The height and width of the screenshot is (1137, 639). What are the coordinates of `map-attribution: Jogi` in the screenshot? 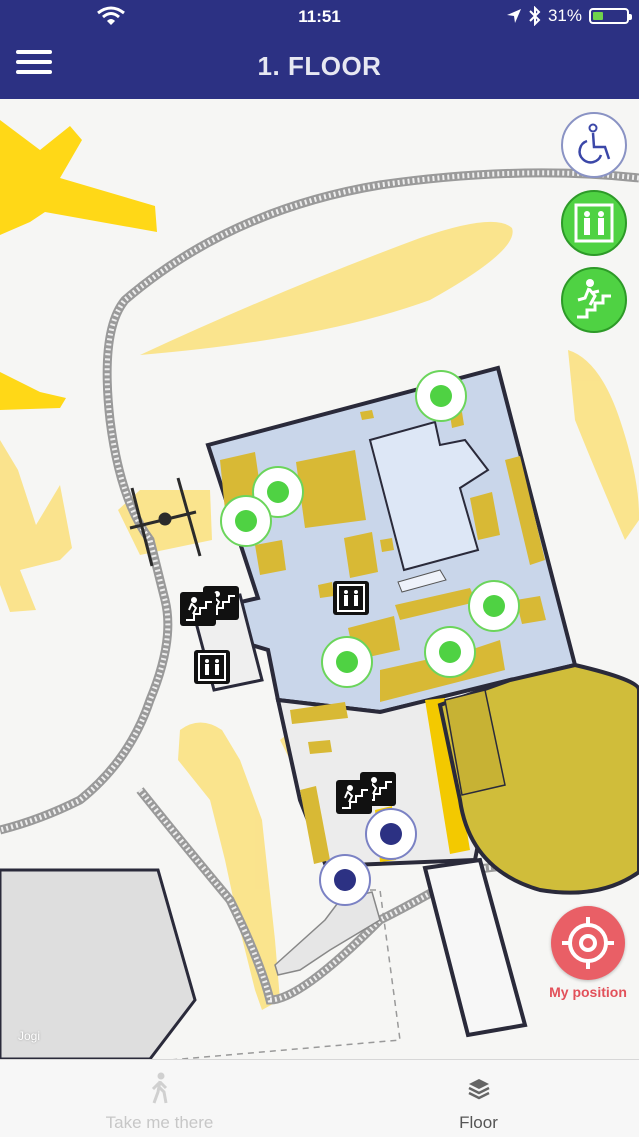 It's located at (29, 1036).